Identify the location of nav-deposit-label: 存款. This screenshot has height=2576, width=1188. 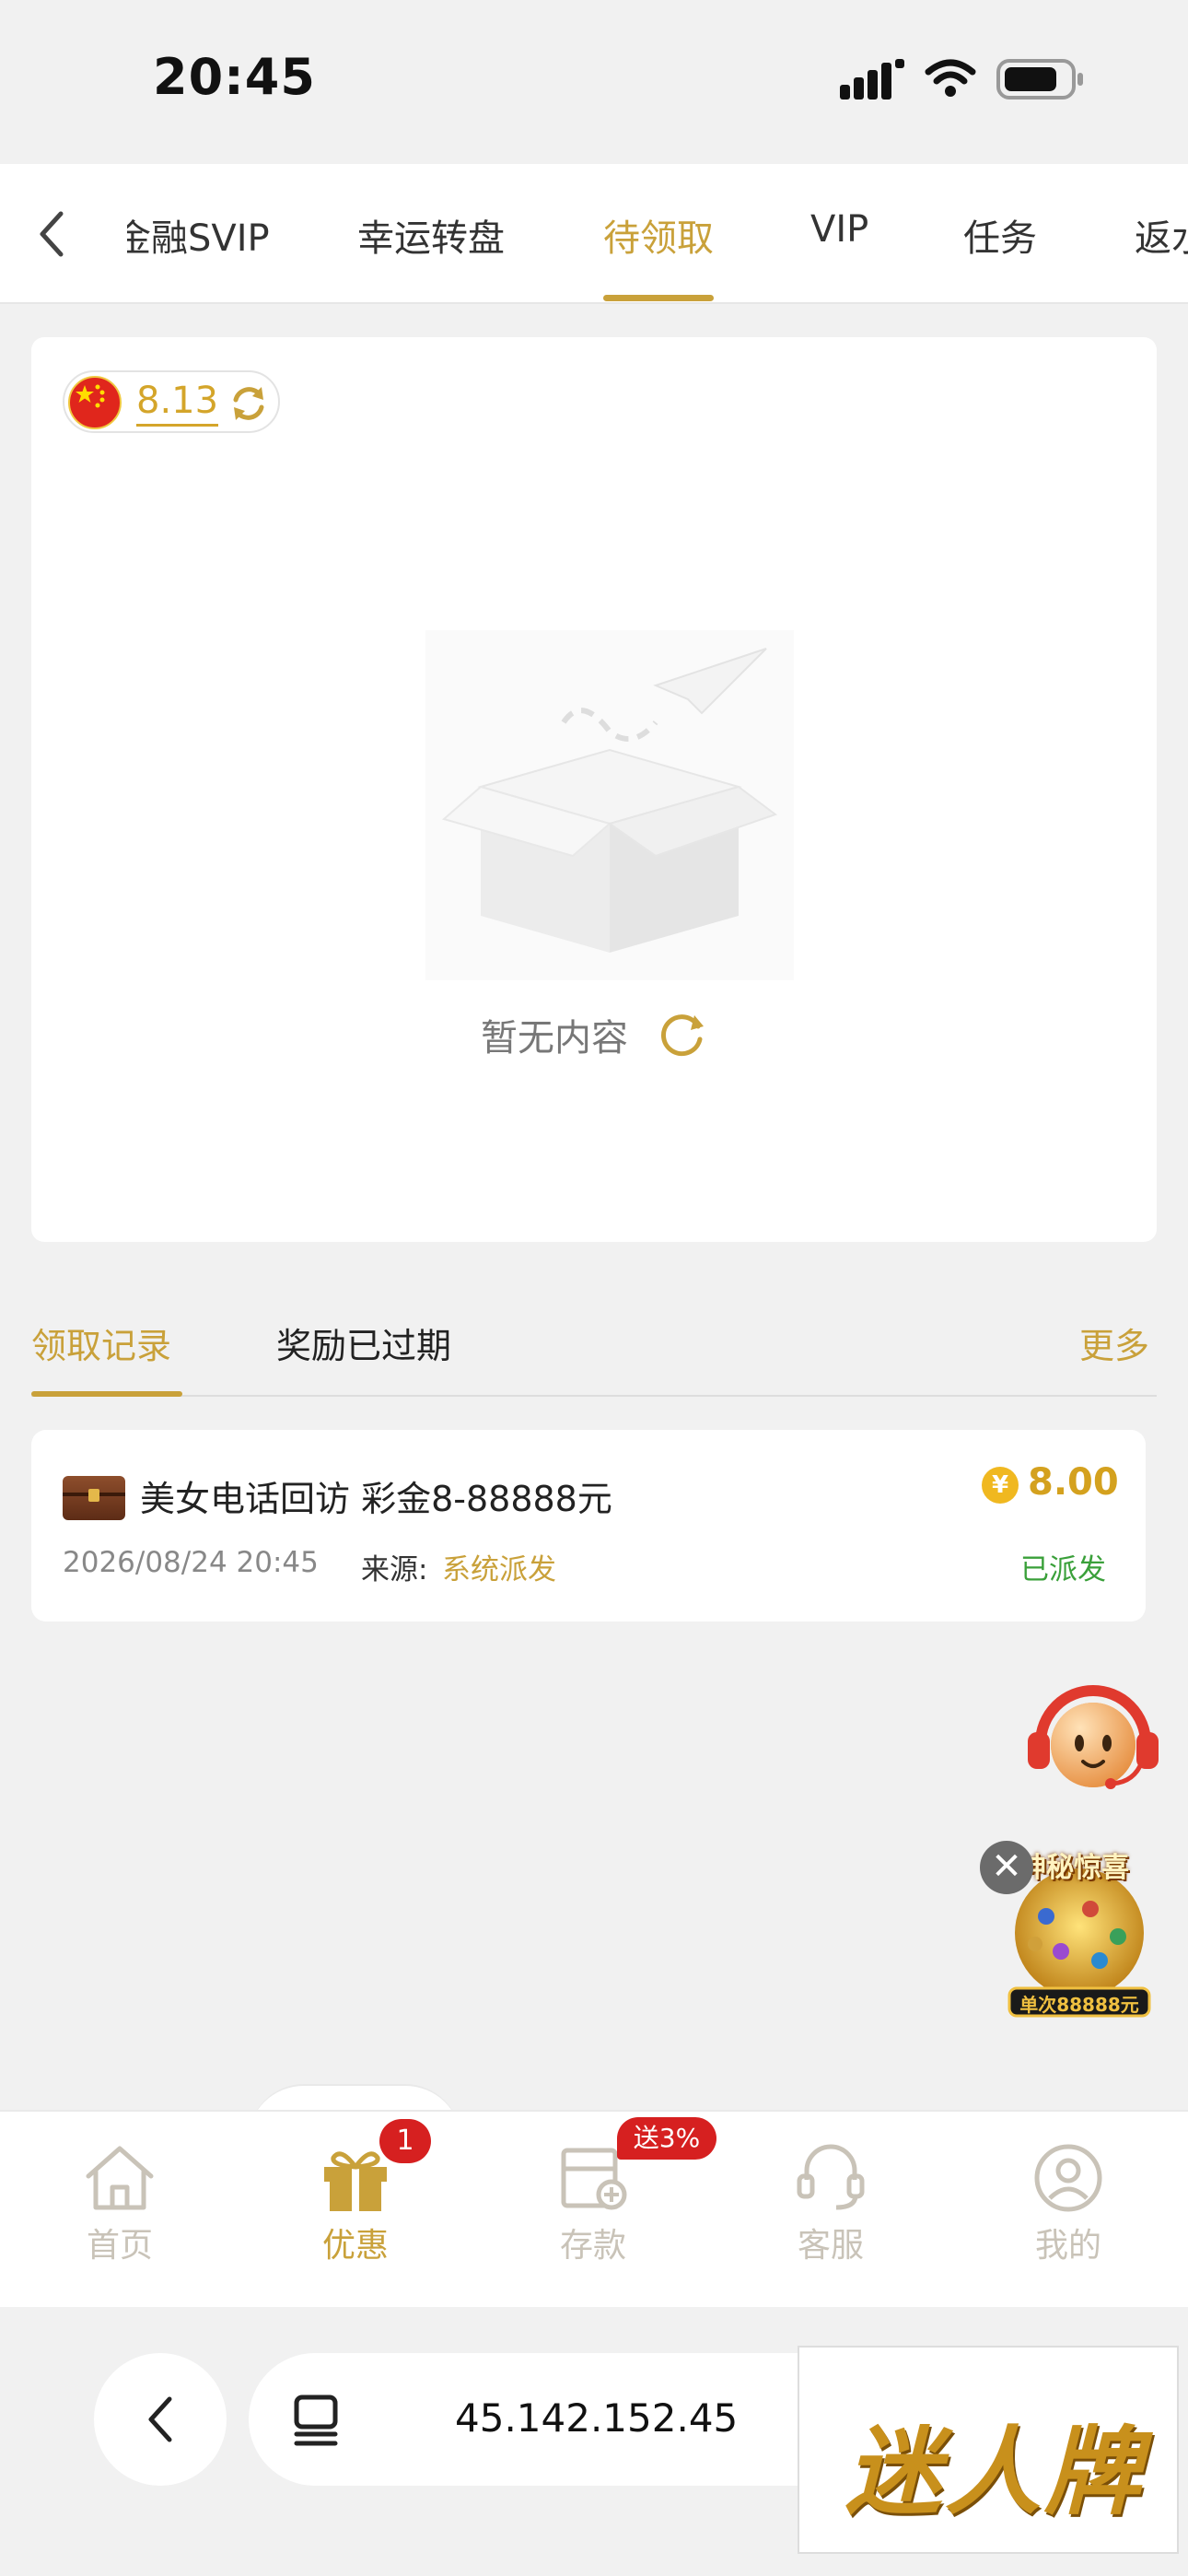
(592, 2246).